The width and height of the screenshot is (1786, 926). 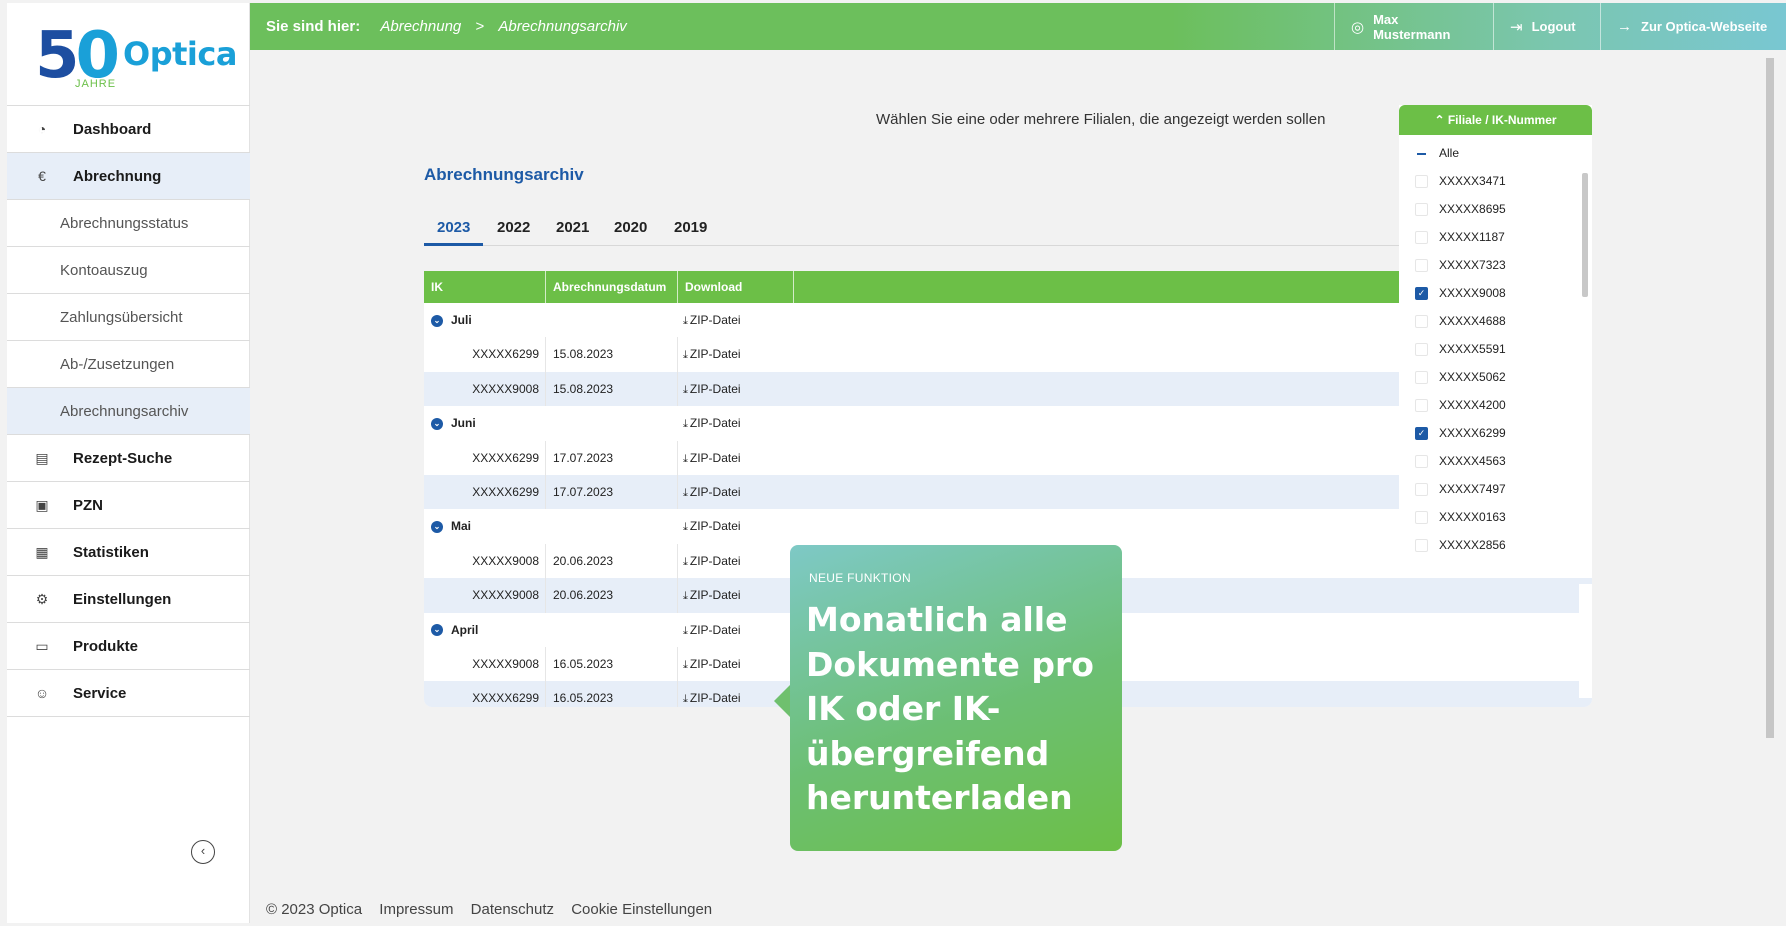 What do you see at coordinates (1495, 545) in the screenshot?
I see `branch-option: XXXXX2856` at bounding box center [1495, 545].